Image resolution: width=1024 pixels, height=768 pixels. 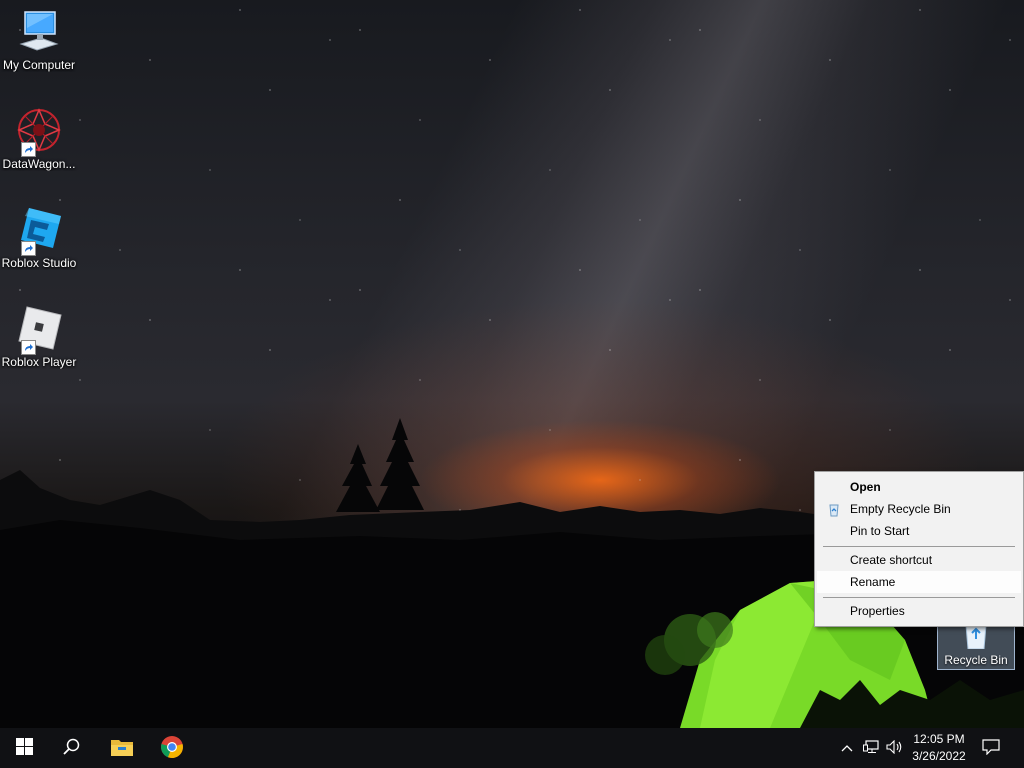 I want to click on desktop-icon-roblox-player: Roblox Player, so click(x=39, y=337).